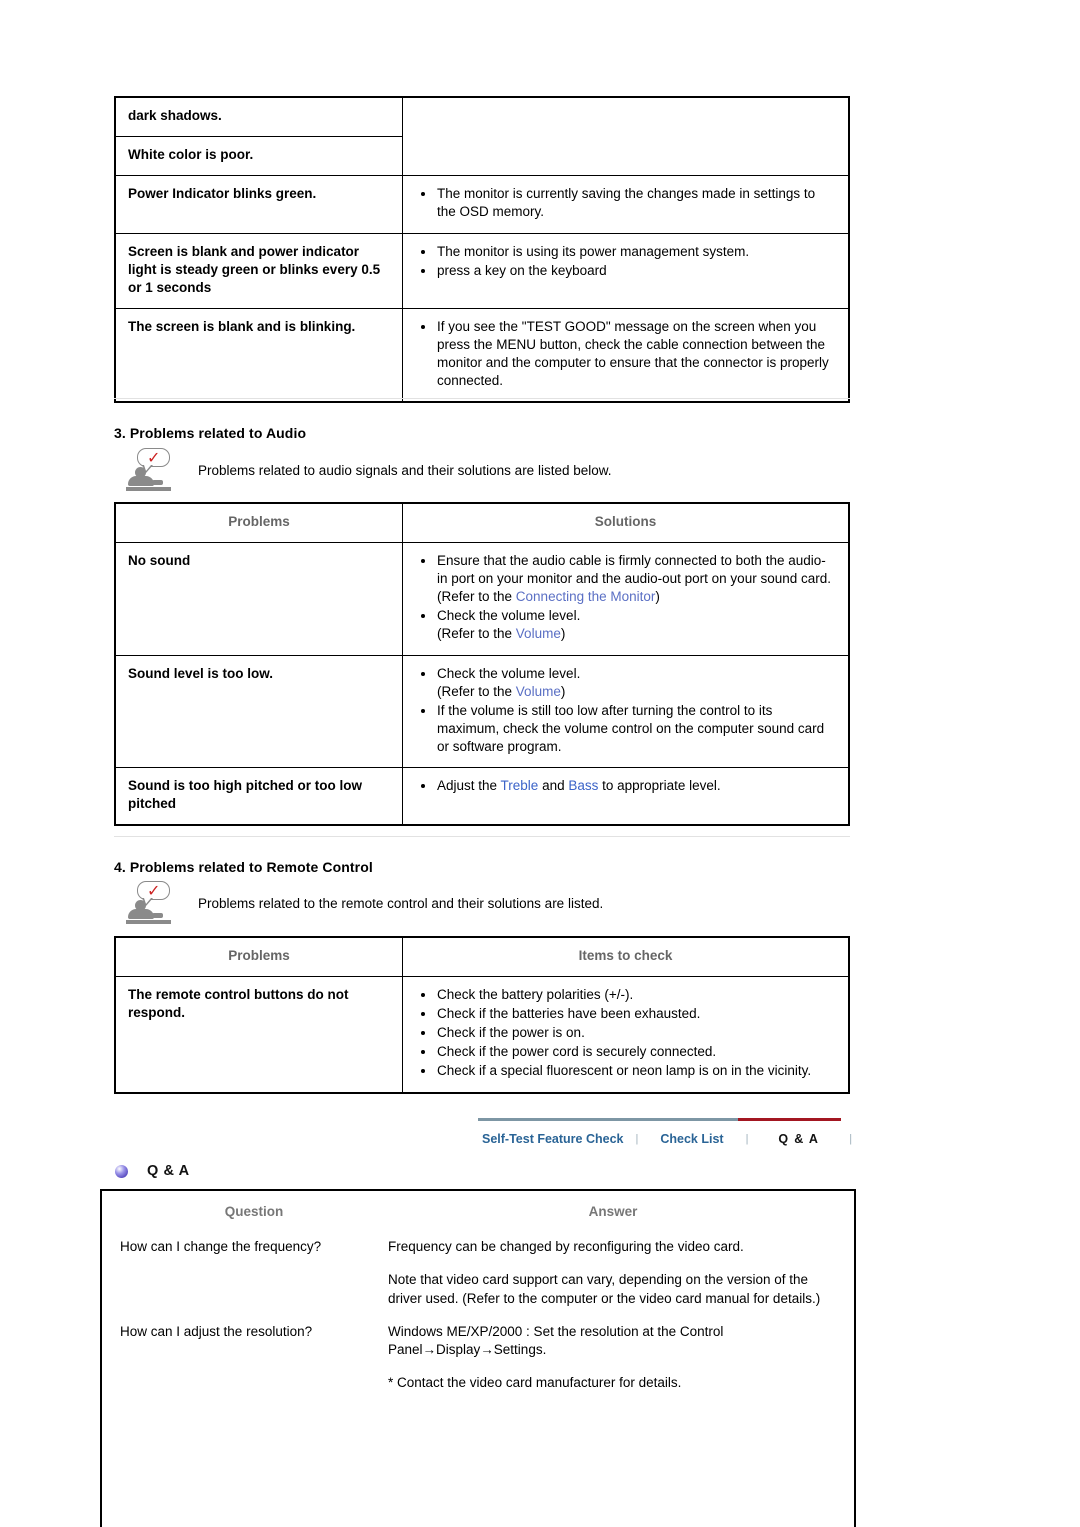  Describe the element at coordinates (625, 995) in the screenshot. I see `check-item: Check the battery polarities (+/-).` at that location.